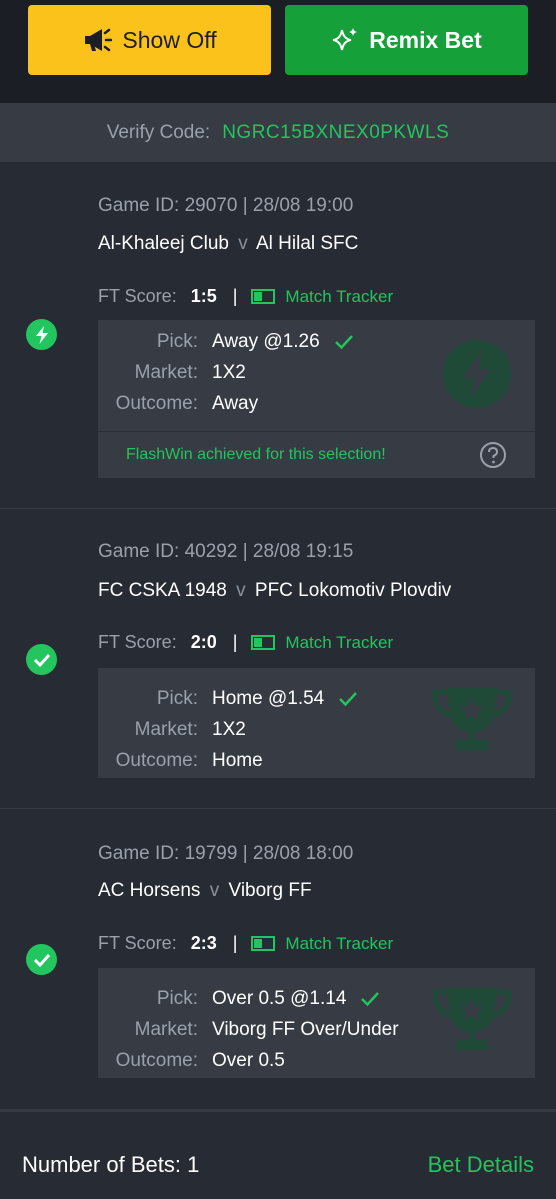 The width and height of the screenshot is (556, 1199). I want to click on market-value: Viborg FF Over/Under, so click(305, 1029).